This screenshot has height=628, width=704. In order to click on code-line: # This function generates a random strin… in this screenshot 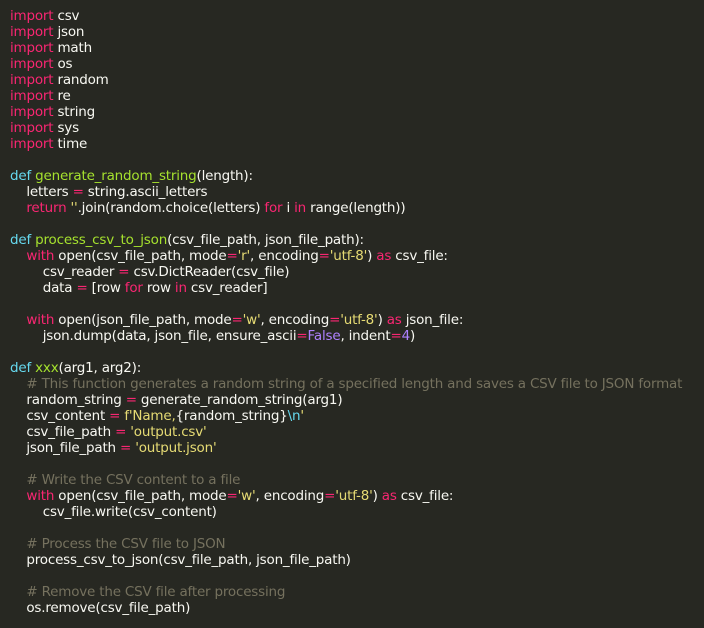, I will do `click(357, 384)`.